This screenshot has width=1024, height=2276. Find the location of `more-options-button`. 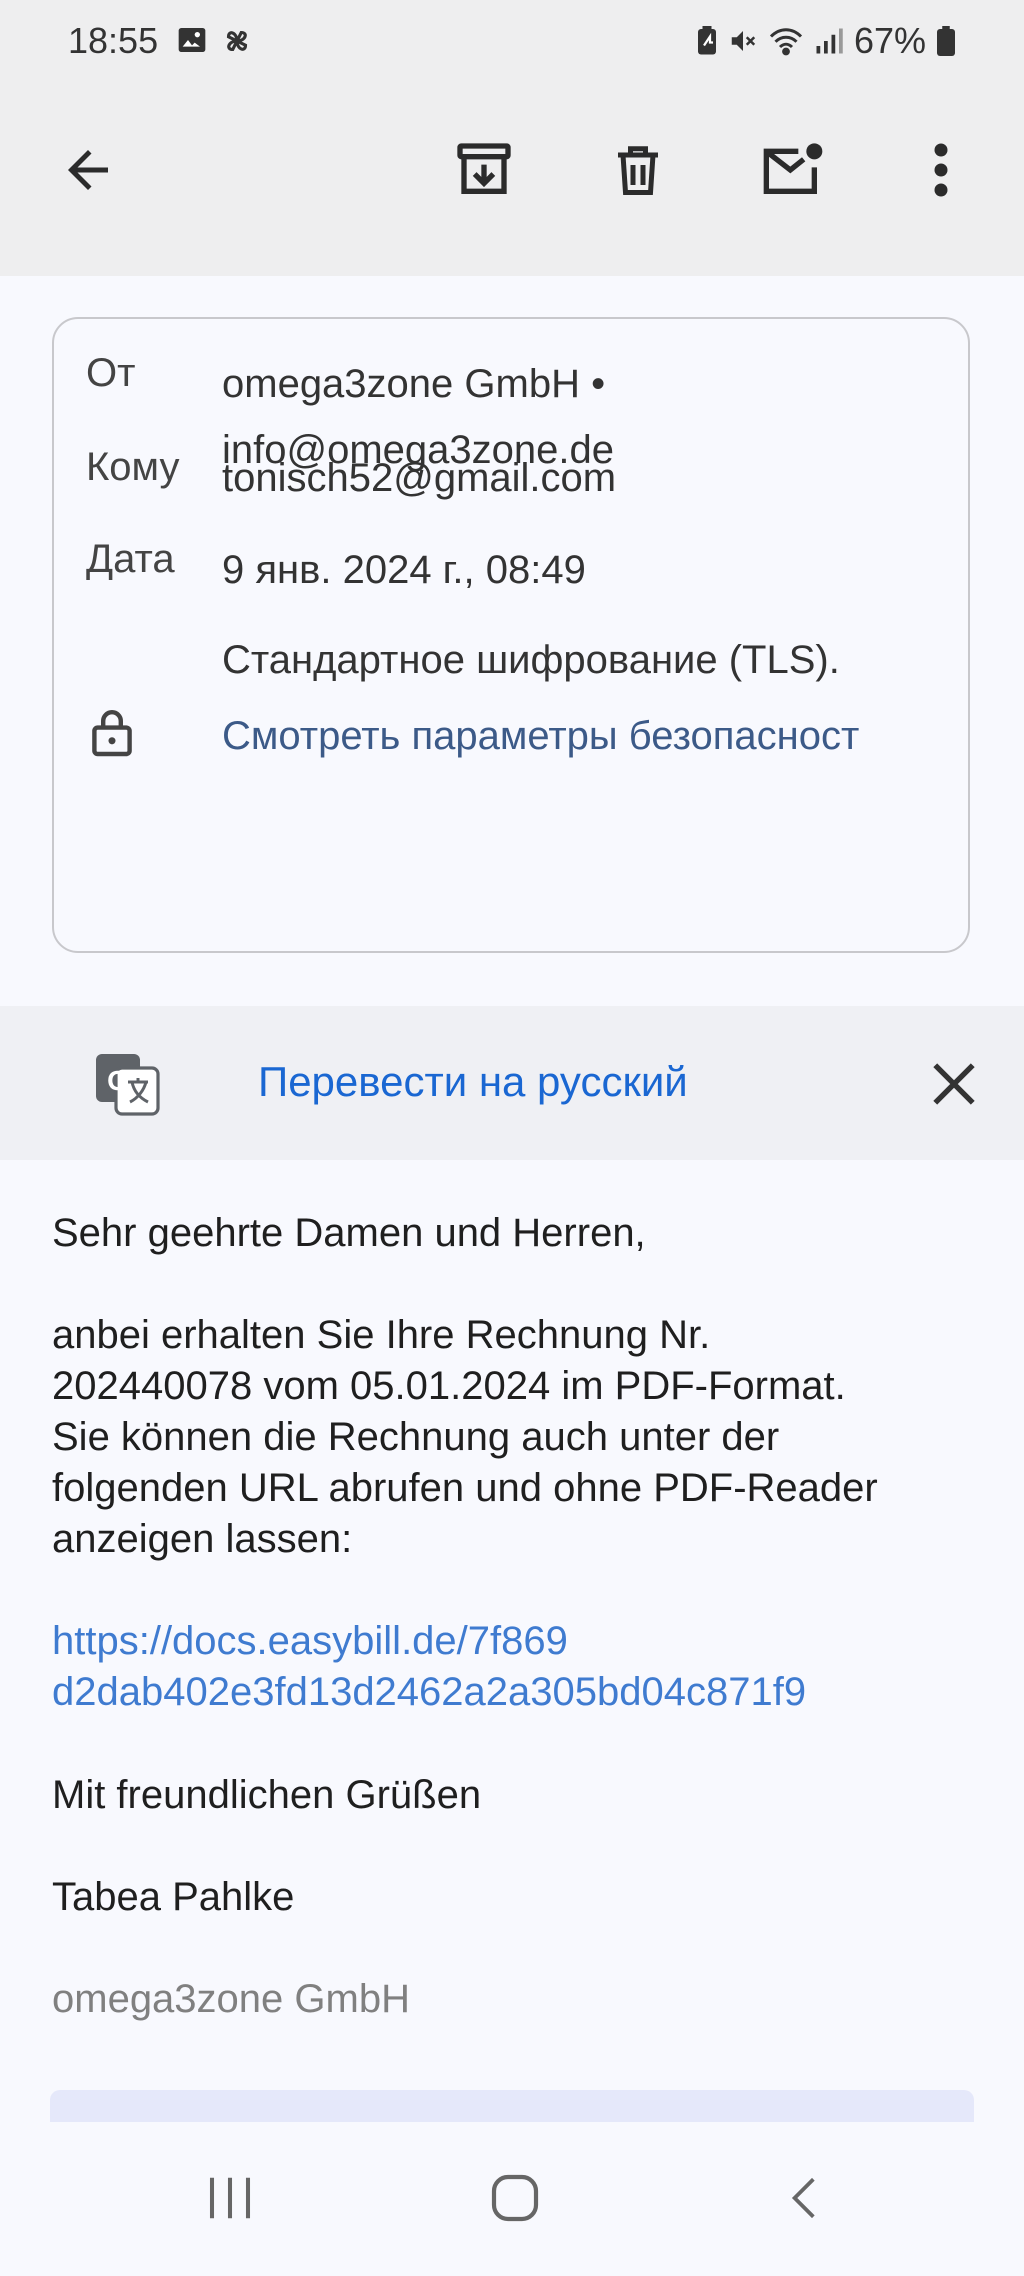

more-options-button is located at coordinates (941, 172).